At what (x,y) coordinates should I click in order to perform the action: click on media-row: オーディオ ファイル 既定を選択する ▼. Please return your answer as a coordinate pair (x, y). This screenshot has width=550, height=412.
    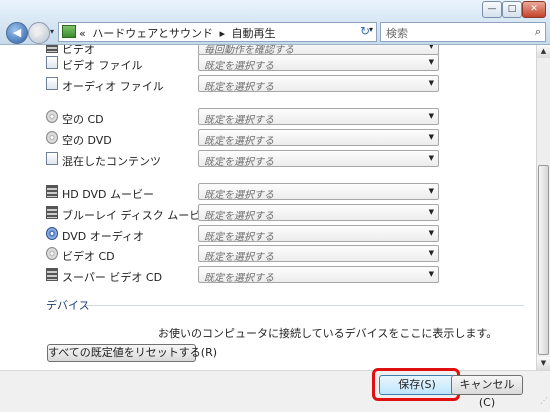
    Looking at the image, I should click on (246, 84).